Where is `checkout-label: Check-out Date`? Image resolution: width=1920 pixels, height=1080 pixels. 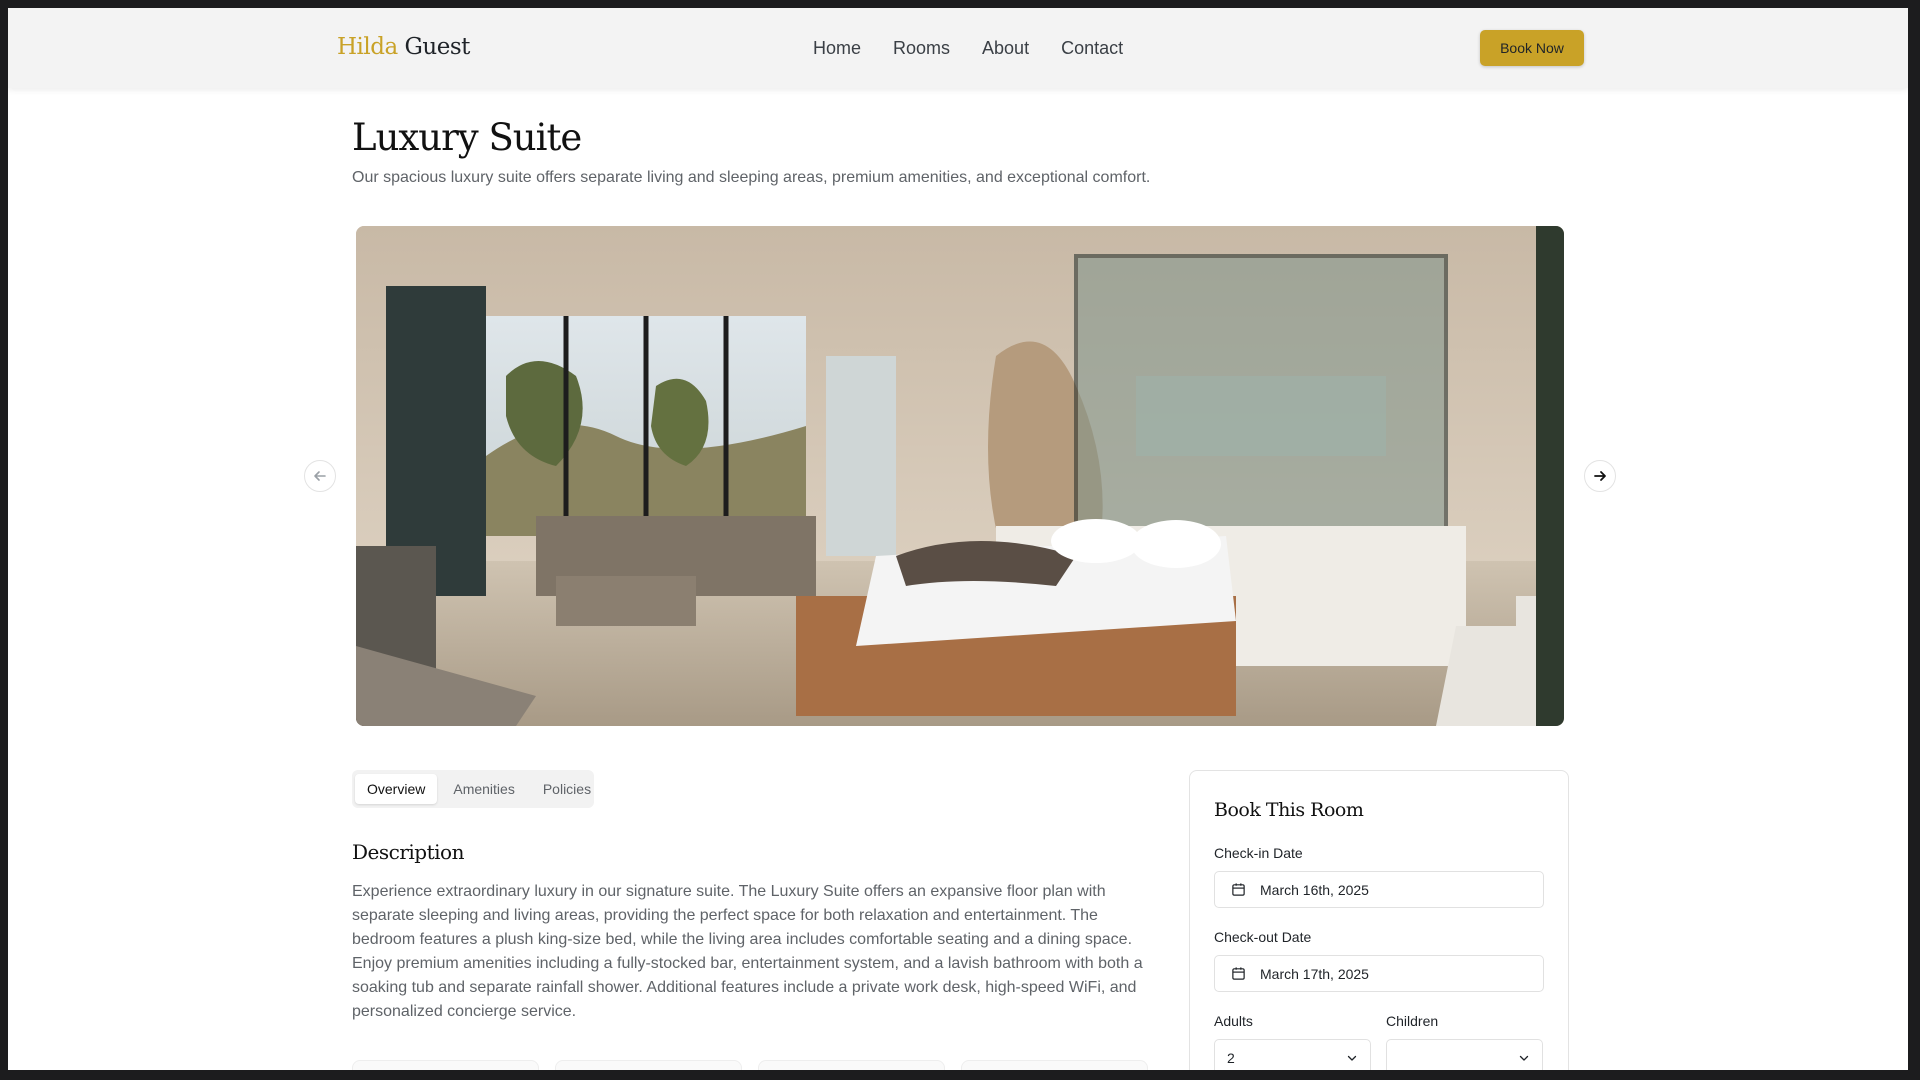
checkout-label: Check-out Date is located at coordinates (1263, 937).